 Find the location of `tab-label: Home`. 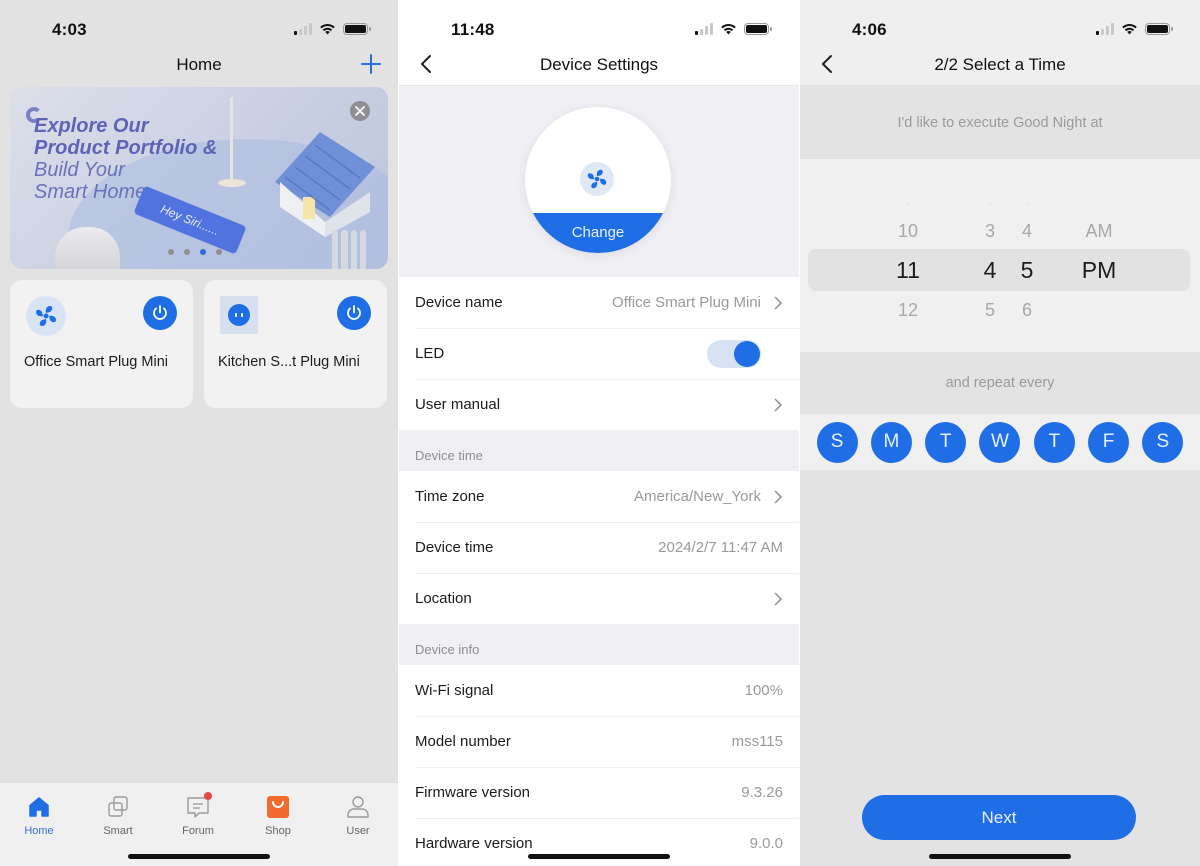

tab-label: Home is located at coordinates (39, 831).